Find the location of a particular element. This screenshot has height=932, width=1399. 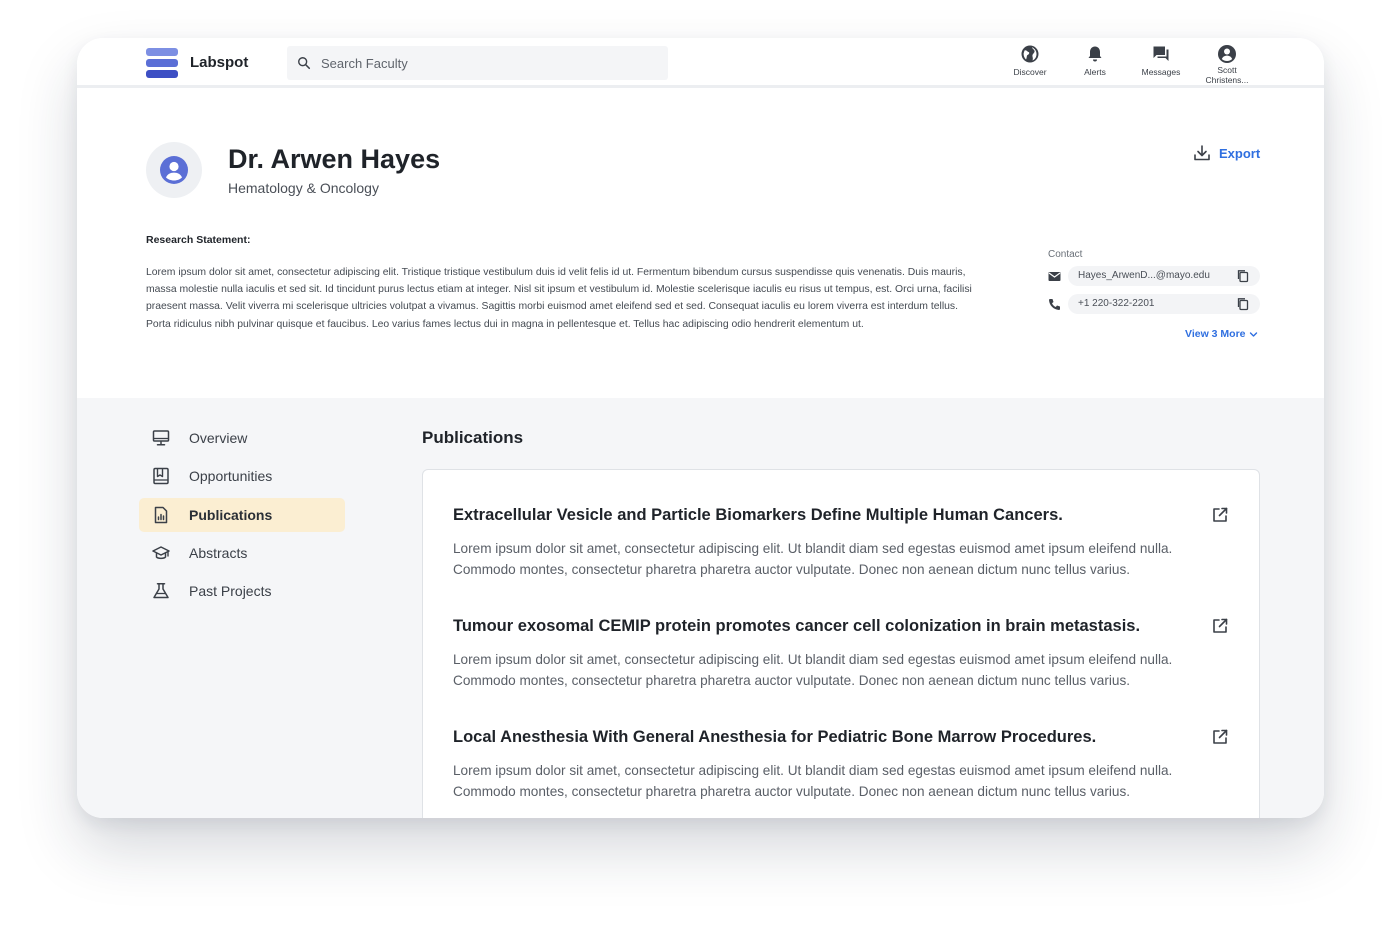

faculty-name: Dr. Arwen Hayes is located at coordinates (334, 159).